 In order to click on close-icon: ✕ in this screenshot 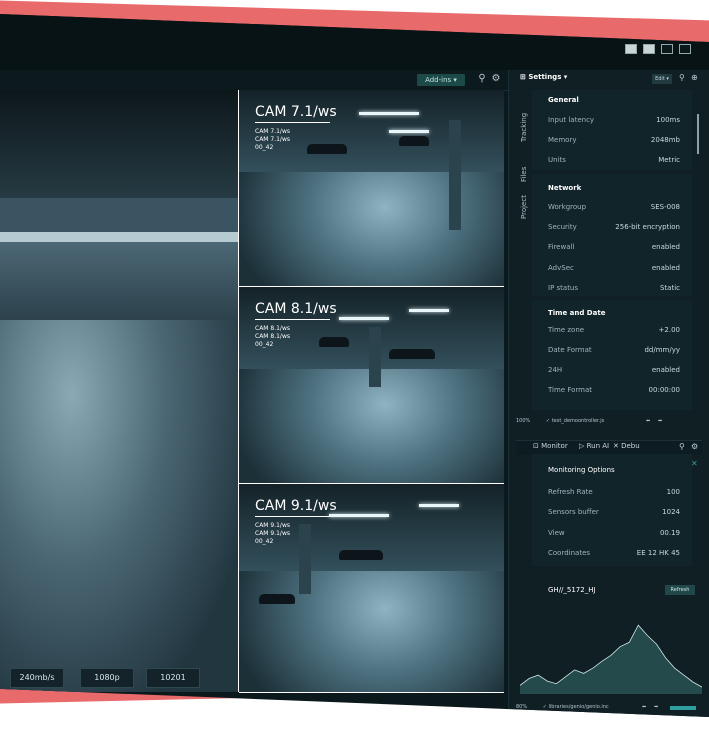, I will do `click(694, 463)`.